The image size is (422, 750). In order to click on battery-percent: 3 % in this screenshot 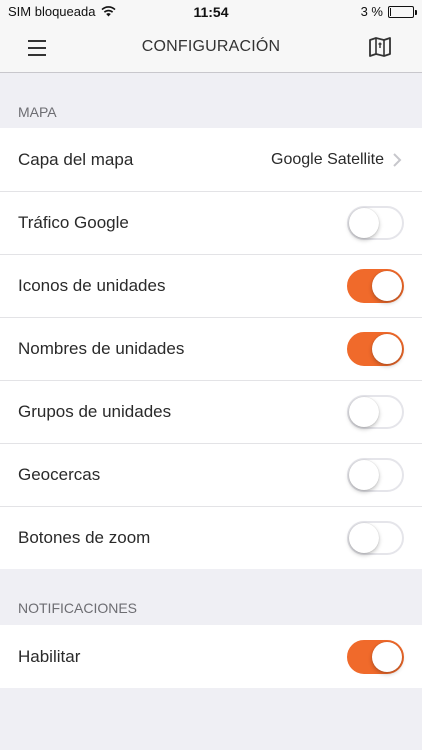, I will do `click(371, 11)`.